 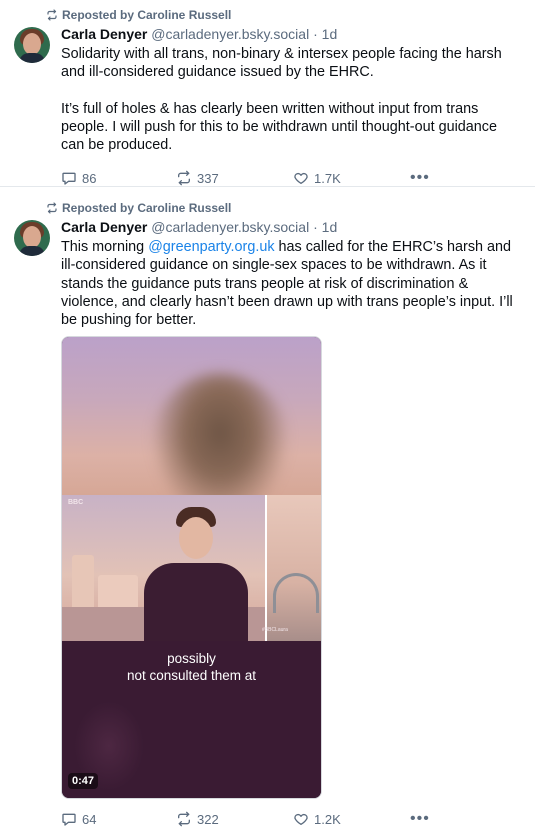 What do you see at coordinates (293, 568) in the screenshot?
I see `studio-side-panel` at bounding box center [293, 568].